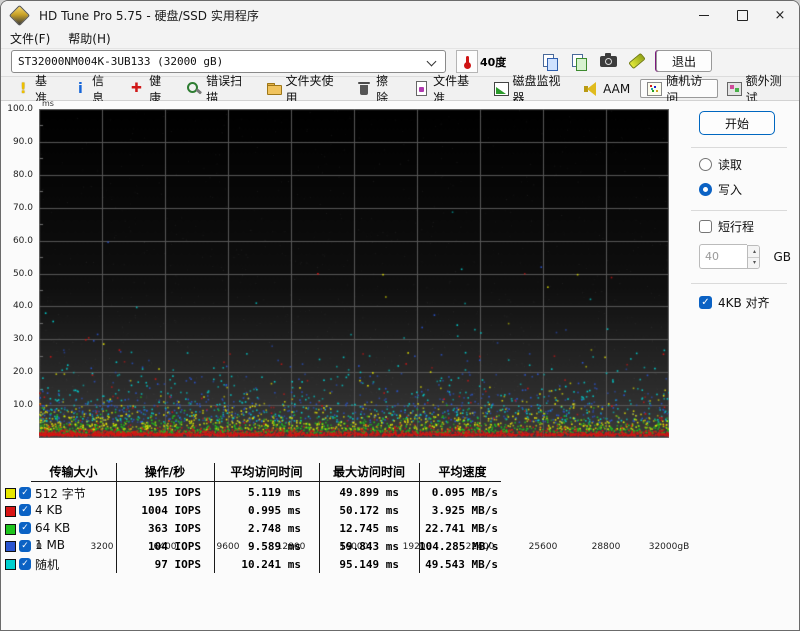 The height and width of the screenshot is (631, 800). What do you see at coordinates (737, 123) in the screenshot?
I see `start-button: 开始` at bounding box center [737, 123].